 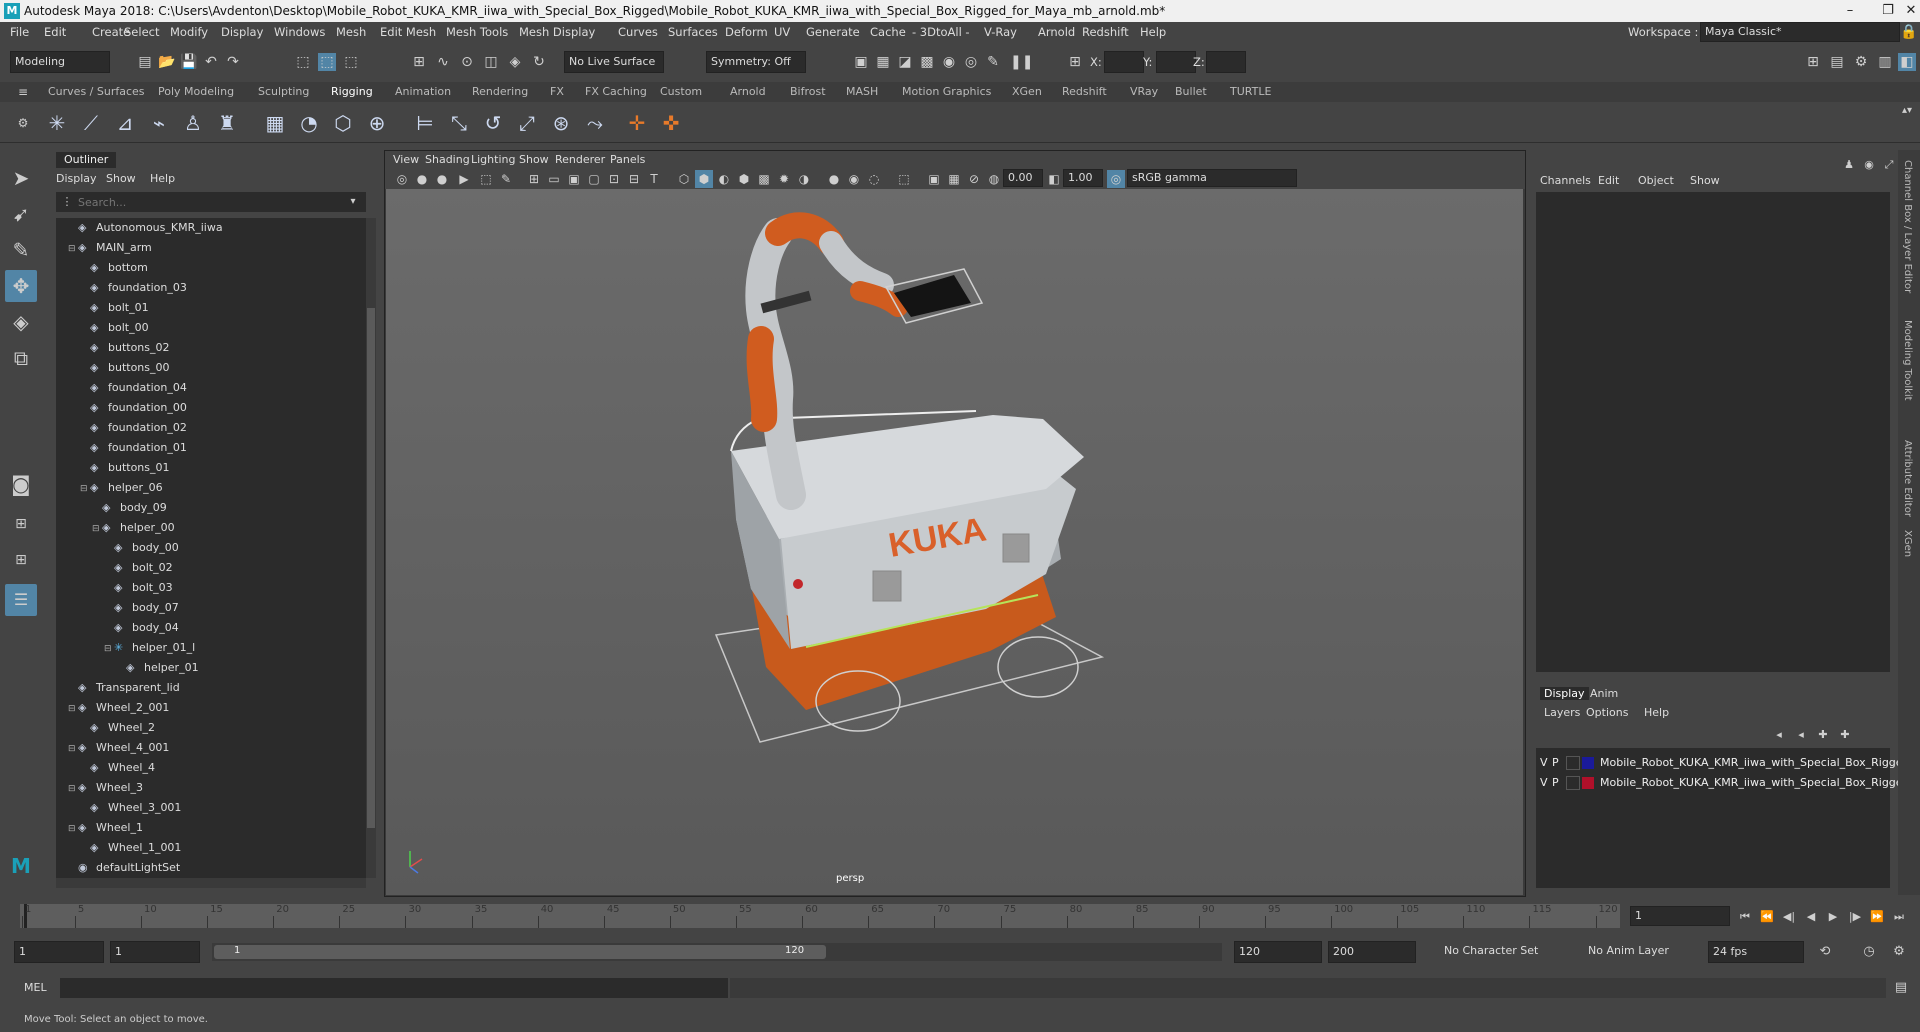 I want to click on step-back-frame-icon: ◀|, so click(x=1789, y=917).